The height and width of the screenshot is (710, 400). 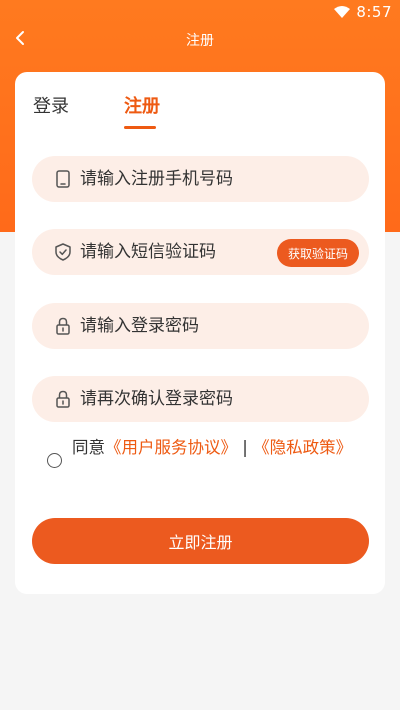 I want to click on privacy-policy-link: 《隐私政策》, so click(x=302, y=447).